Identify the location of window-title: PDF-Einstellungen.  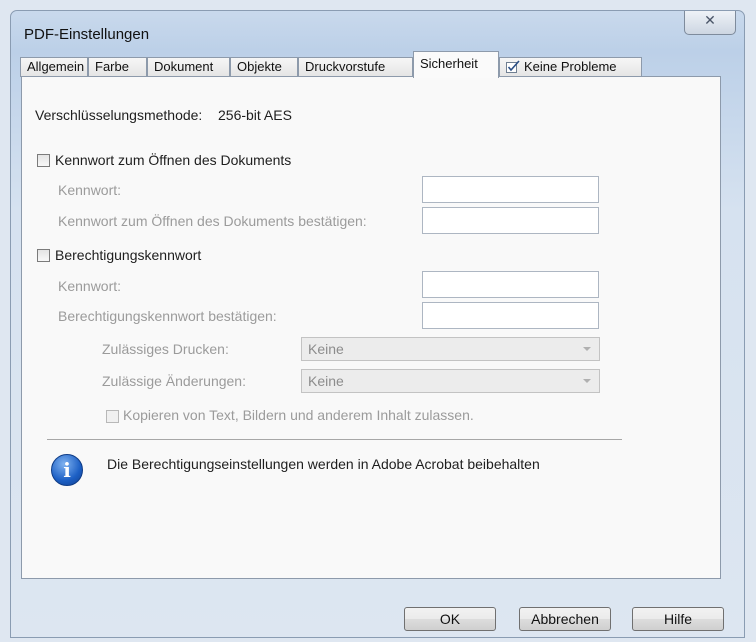
(87, 34).